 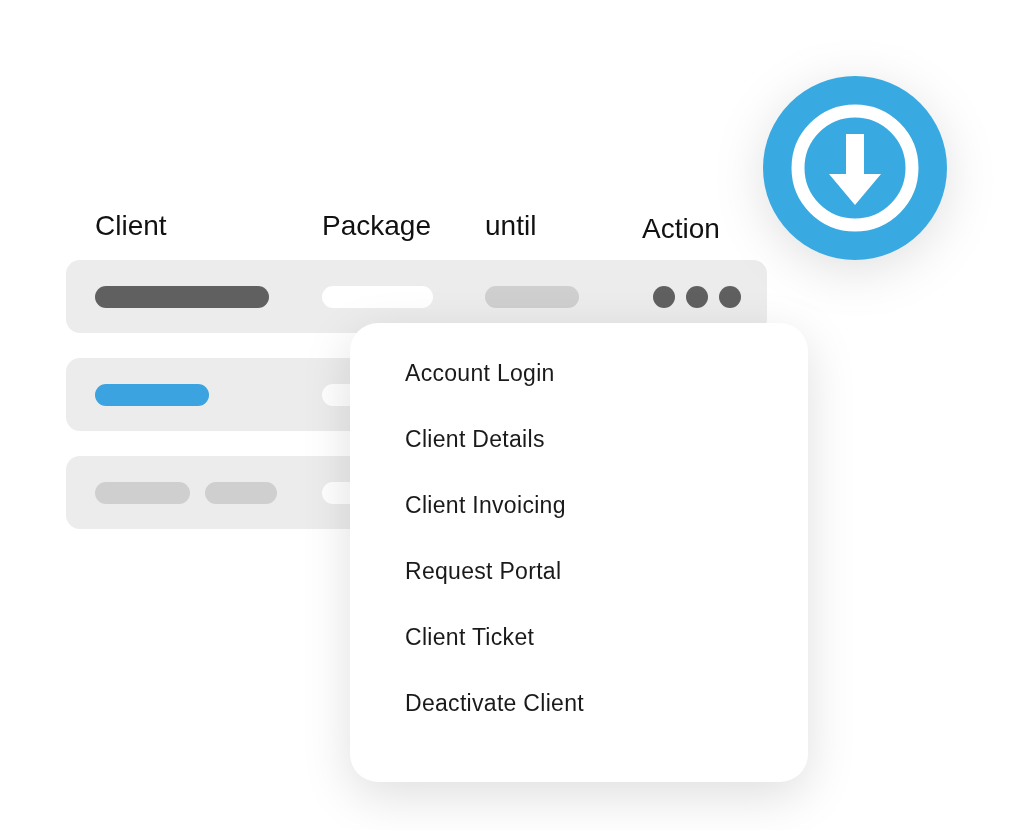 What do you see at coordinates (475, 439) in the screenshot?
I see `menu-item: Client Details` at bounding box center [475, 439].